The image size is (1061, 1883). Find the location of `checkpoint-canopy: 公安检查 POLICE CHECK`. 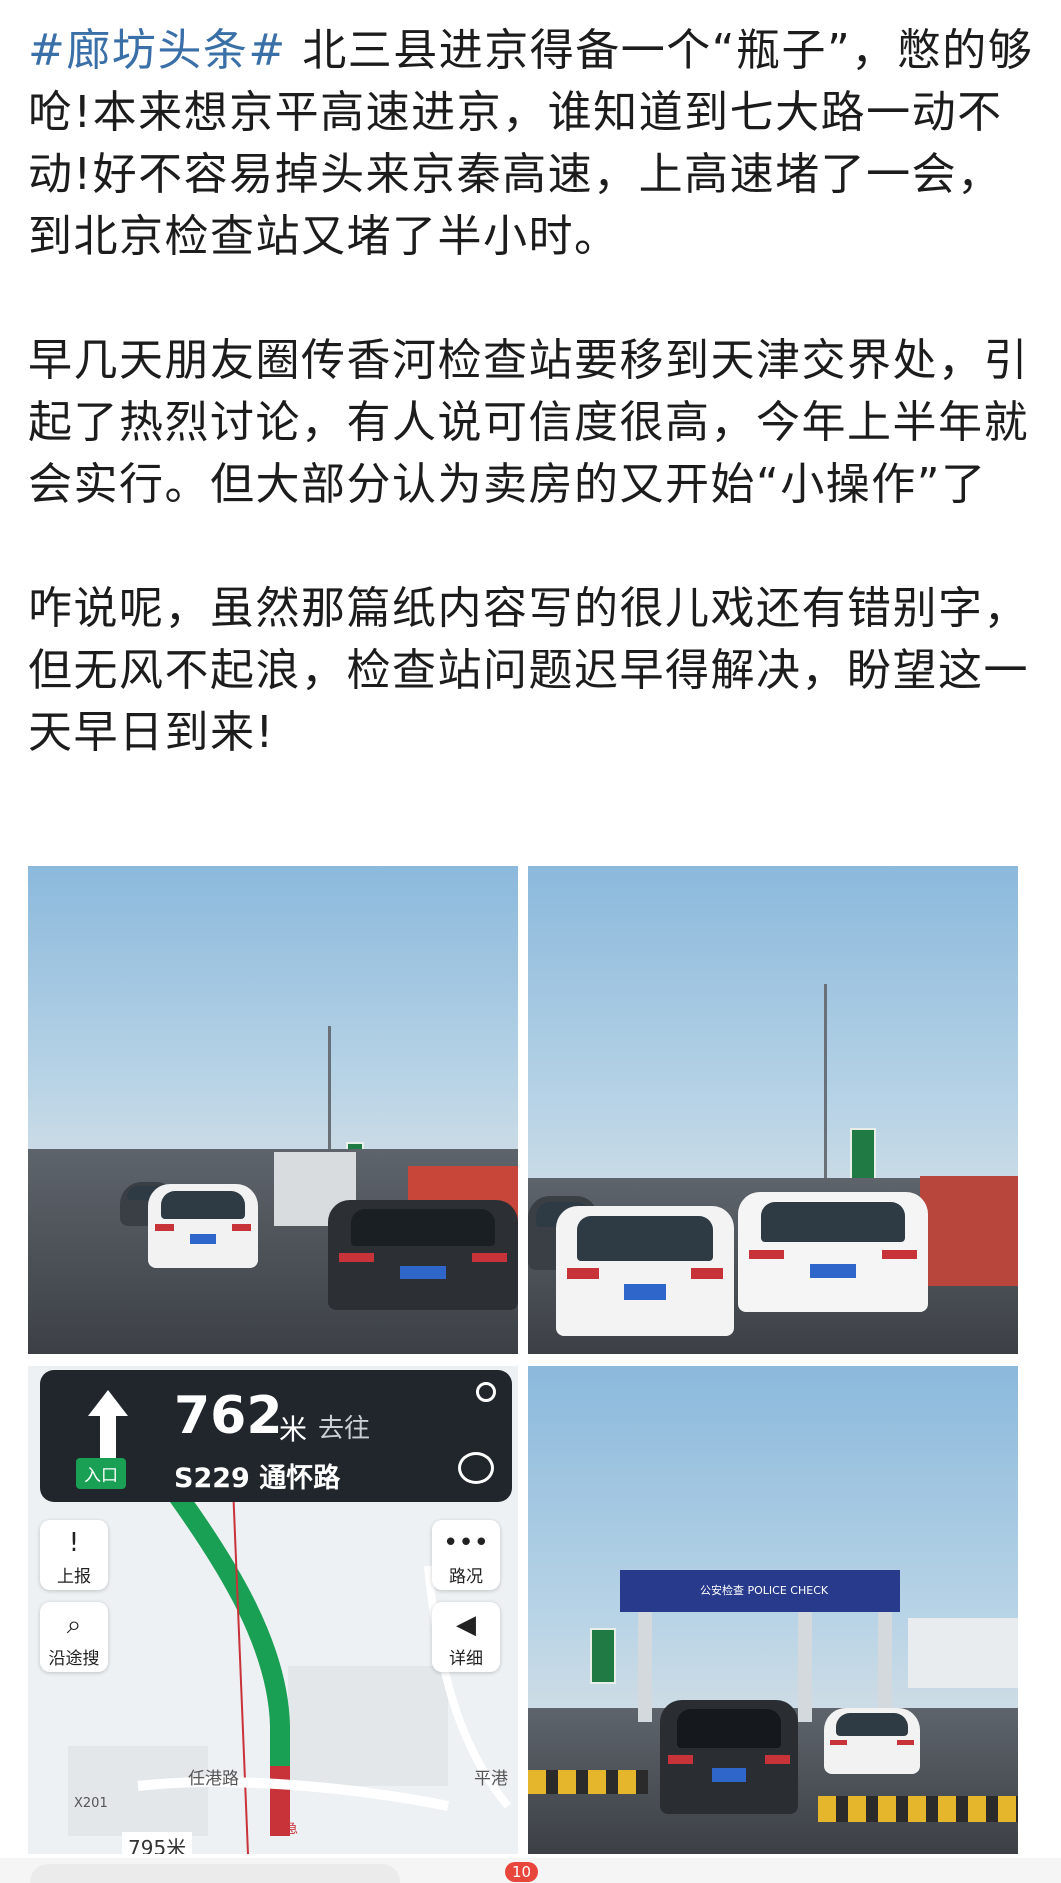

checkpoint-canopy: 公安检查 POLICE CHECK is located at coordinates (760, 1591).